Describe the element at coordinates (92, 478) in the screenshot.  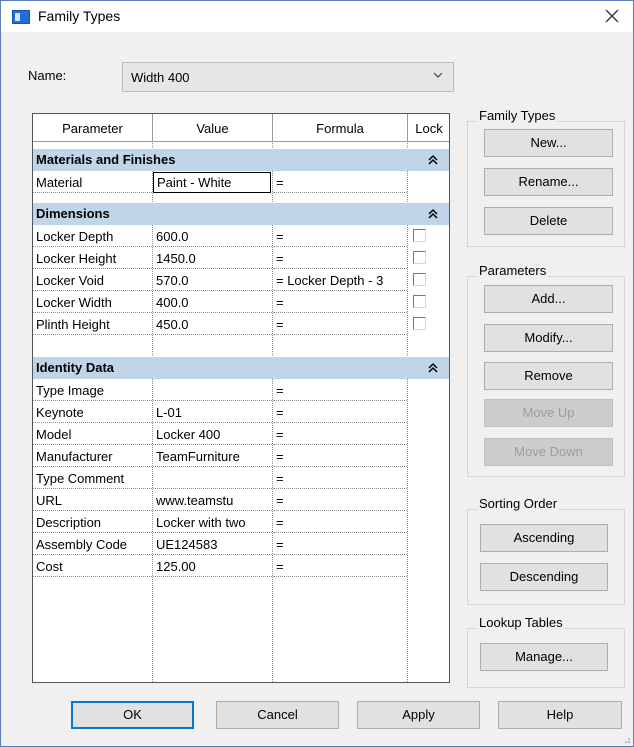
I see `param-name: Type Comment` at that location.